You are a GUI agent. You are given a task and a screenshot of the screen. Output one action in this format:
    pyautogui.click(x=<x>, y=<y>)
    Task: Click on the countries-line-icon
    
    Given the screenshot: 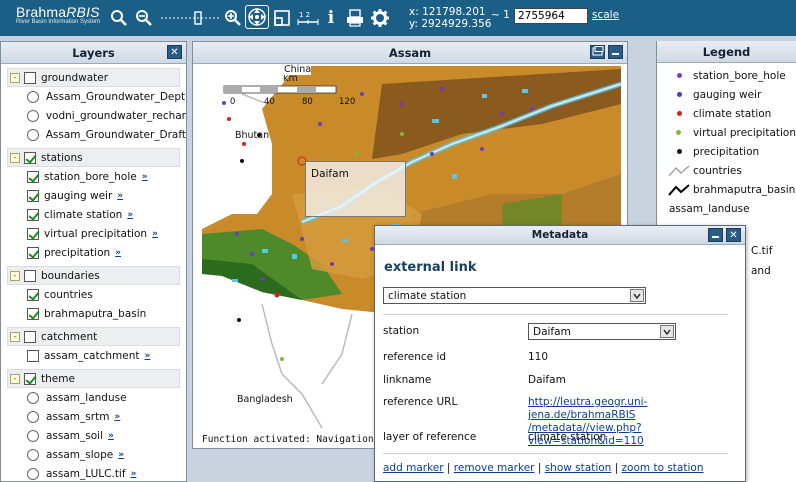 What is the action you would take?
    pyautogui.click(x=679, y=171)
    